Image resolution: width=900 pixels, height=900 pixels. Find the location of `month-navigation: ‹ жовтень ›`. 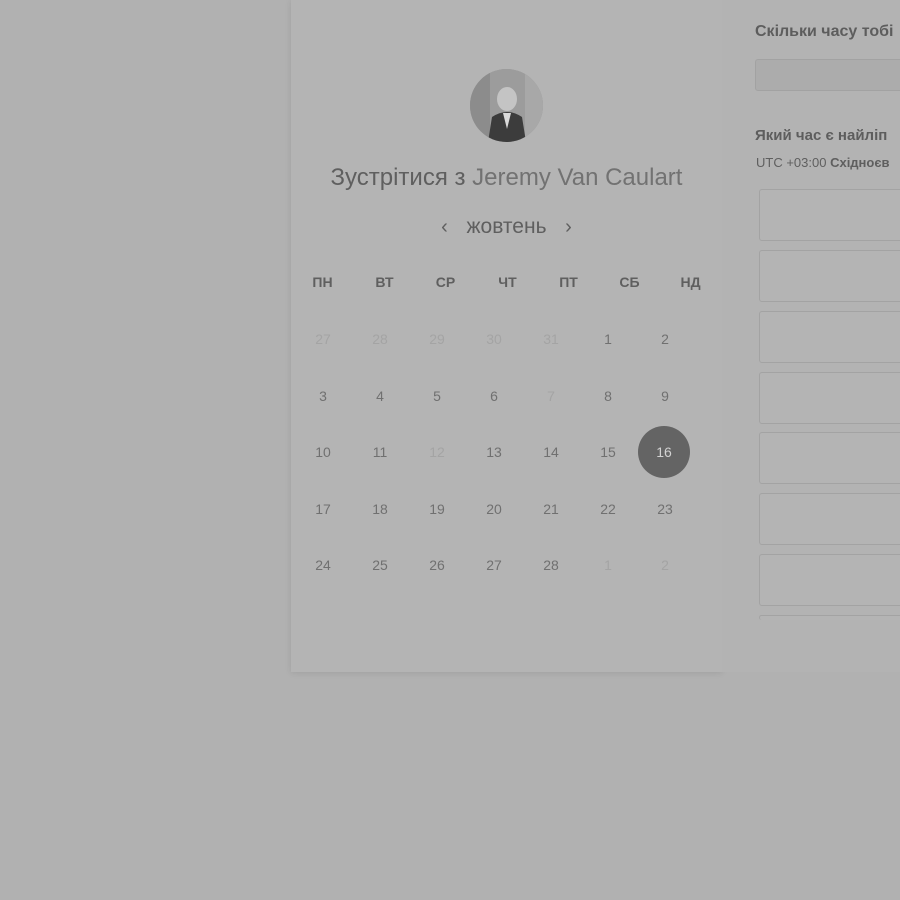

month-navigation: ‹ жовтень › is located at coordinates (506, 227).